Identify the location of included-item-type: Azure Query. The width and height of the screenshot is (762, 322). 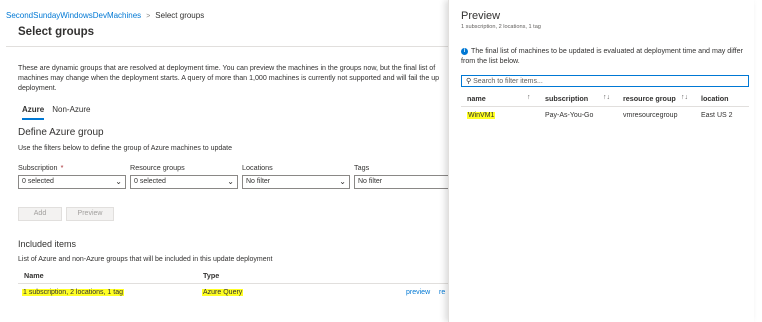
(223, 292).